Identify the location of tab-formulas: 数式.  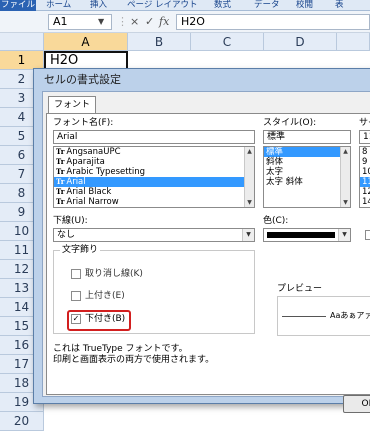
(222, 5).